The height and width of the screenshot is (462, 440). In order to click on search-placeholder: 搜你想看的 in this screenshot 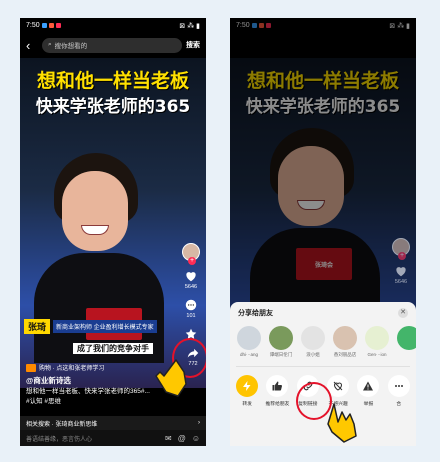, I will do `click(71, 46)`.